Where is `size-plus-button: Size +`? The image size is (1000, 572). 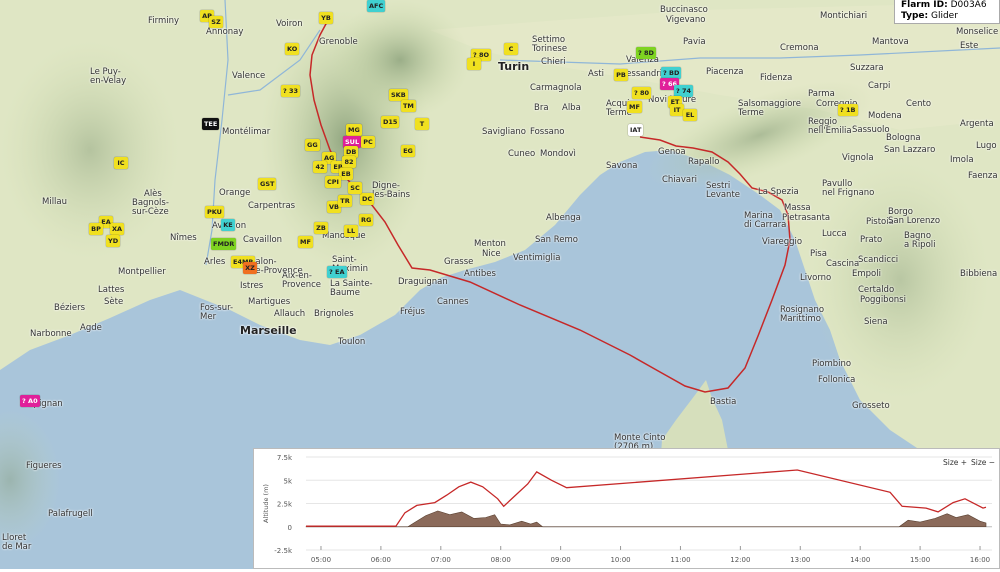 size-plus-button: Size + is located at coordinates (955, 462).